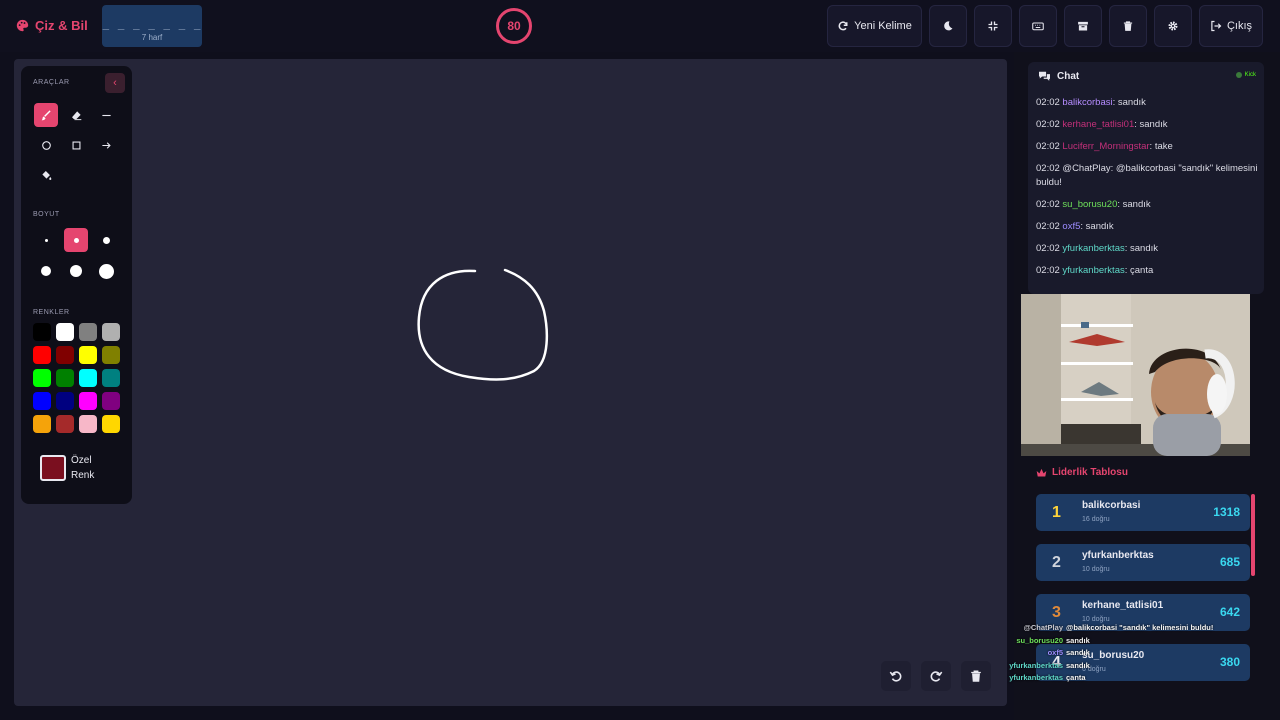 The width and height of the screenshot is (1280, 720). I want to click on fill-bucket-icon, so click(46, 175).